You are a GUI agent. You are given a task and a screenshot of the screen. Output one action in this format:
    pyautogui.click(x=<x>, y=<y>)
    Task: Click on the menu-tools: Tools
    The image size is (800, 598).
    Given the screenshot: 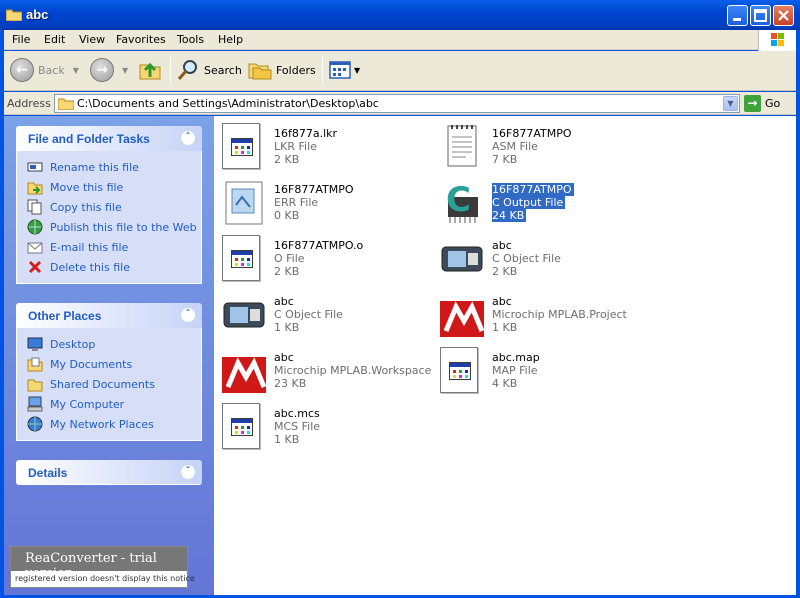 What is the action you would take?
    pyautogui.click(x=190, y=39)
    